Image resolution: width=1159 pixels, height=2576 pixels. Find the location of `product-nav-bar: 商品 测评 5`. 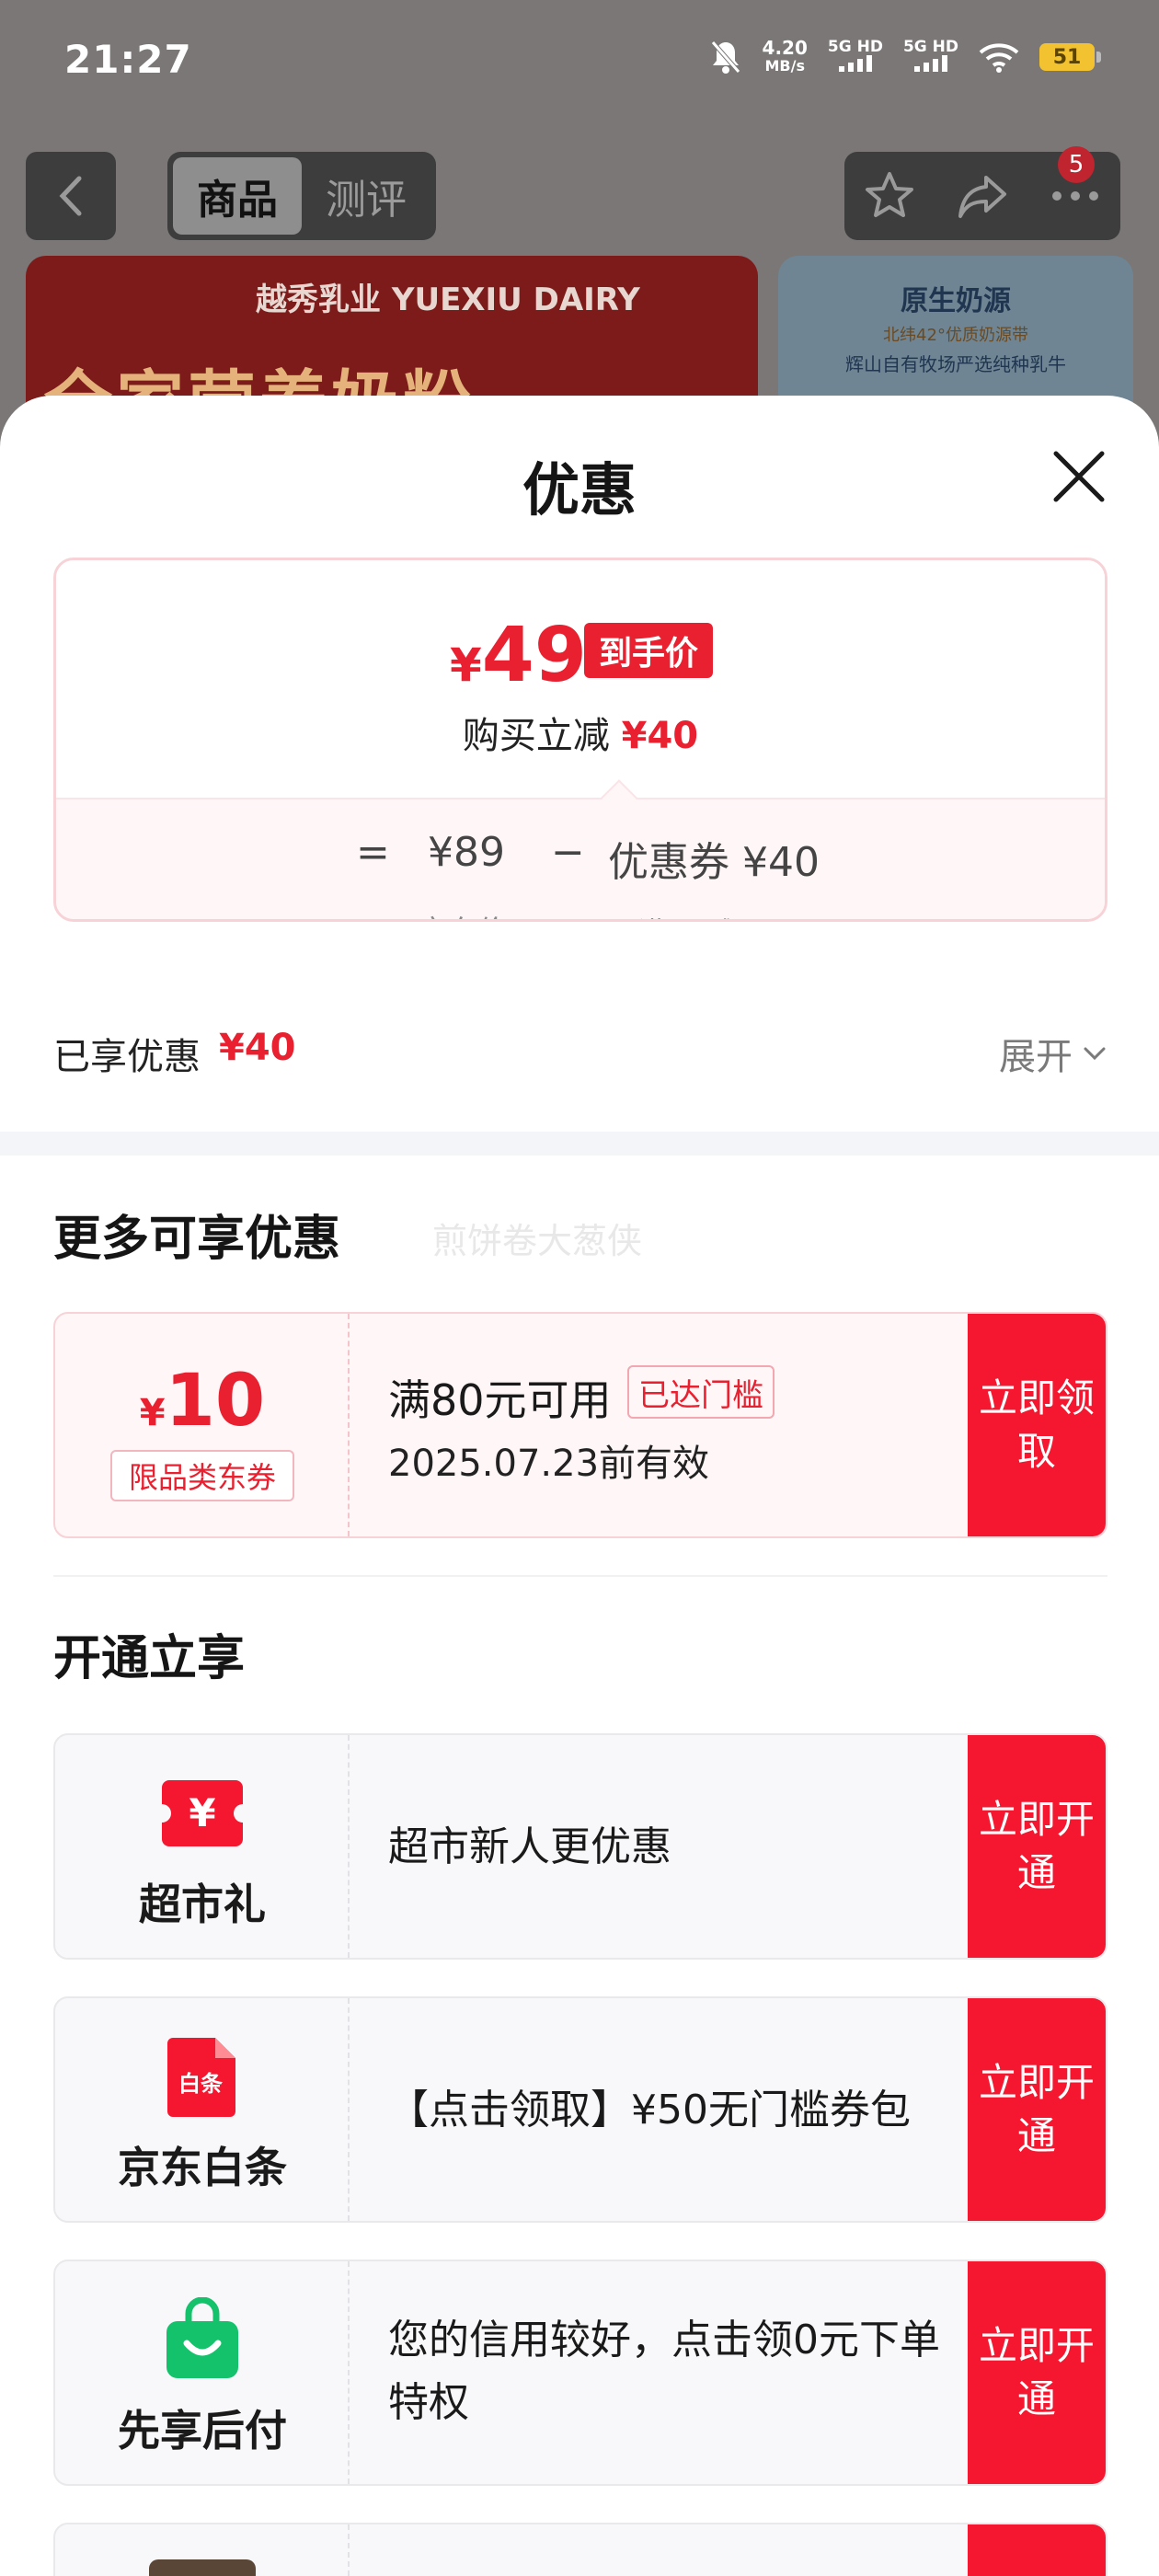

product-nav-bar: 商品 测评 5 is located at coordinates (579, 195).